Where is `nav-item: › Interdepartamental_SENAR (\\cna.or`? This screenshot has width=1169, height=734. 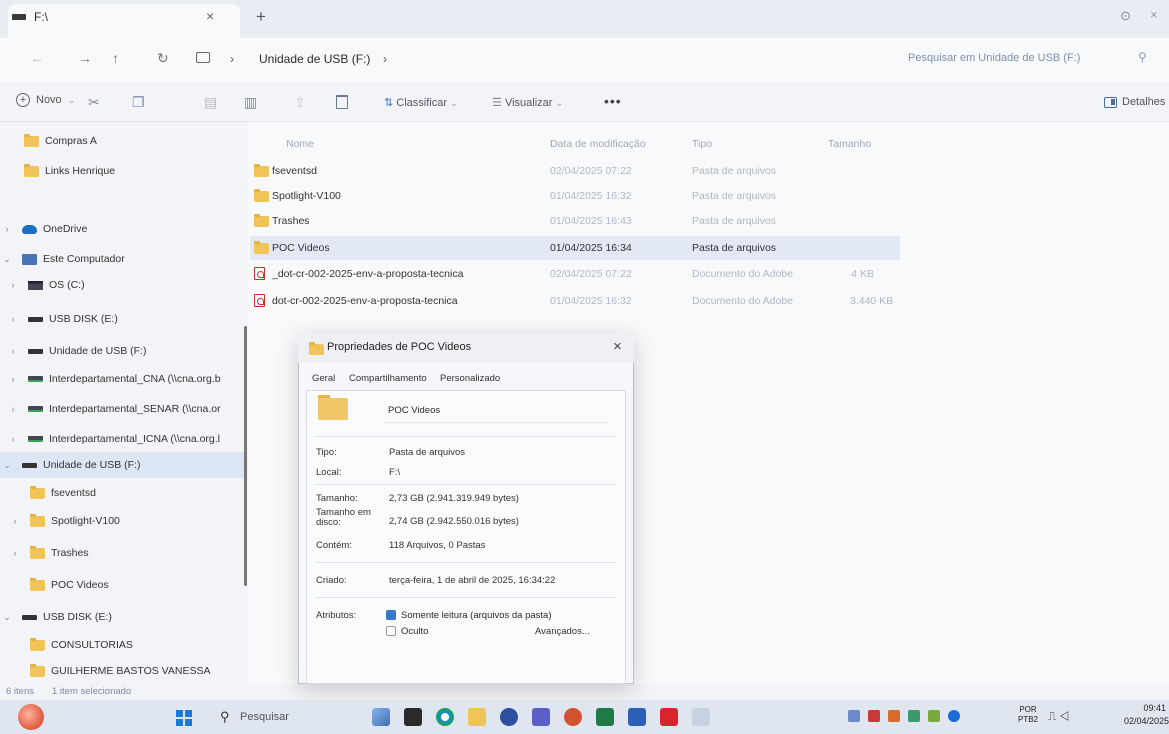
nav-item: › Interdepartamental_SENAR (\\cna.or is located at coordinates (123, 409).